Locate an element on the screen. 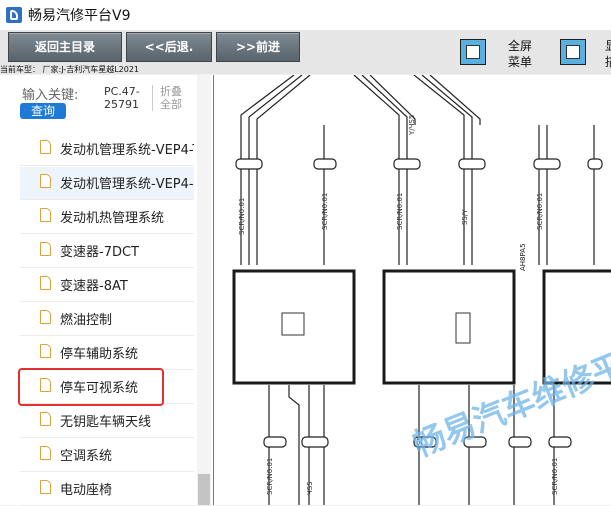  list-item-label: 变速器-7DCT is located at coordinates (99, 252).